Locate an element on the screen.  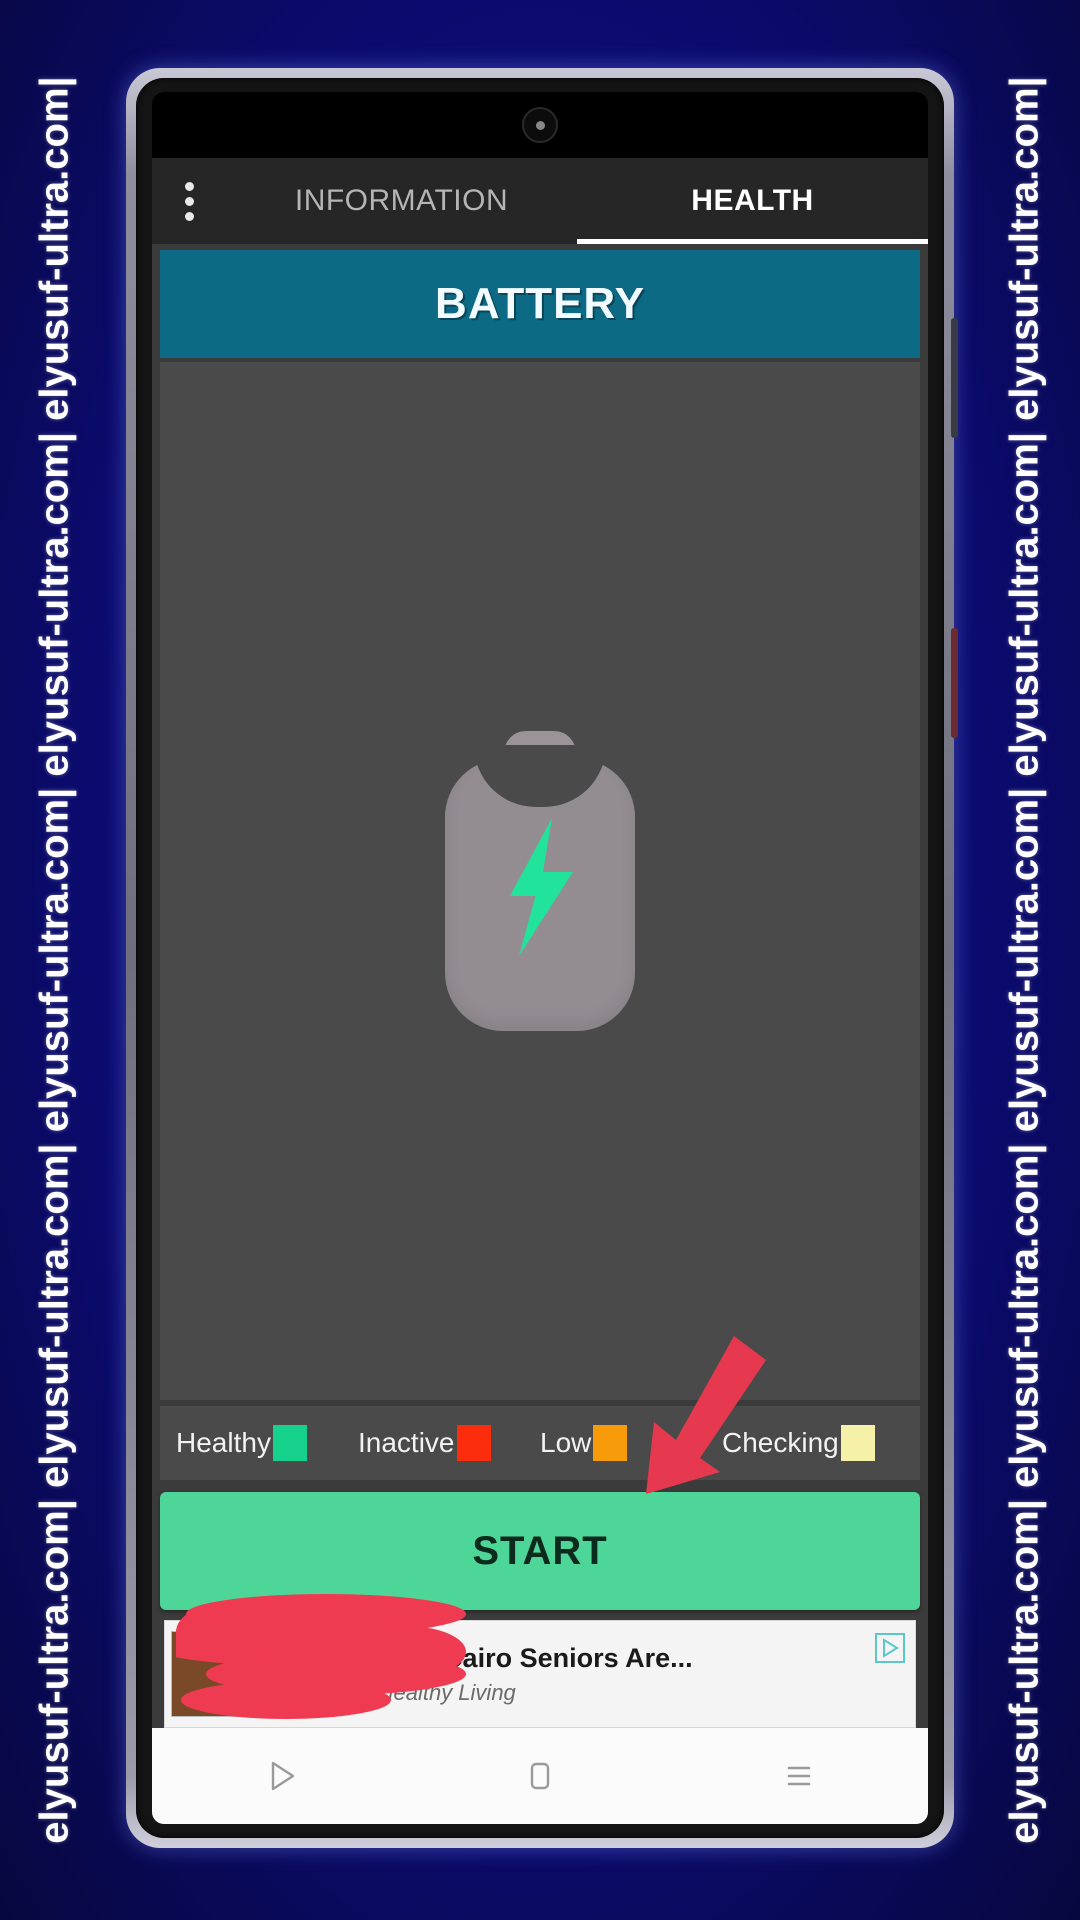
watermark-bottom is located at coordinates (540, 1897).